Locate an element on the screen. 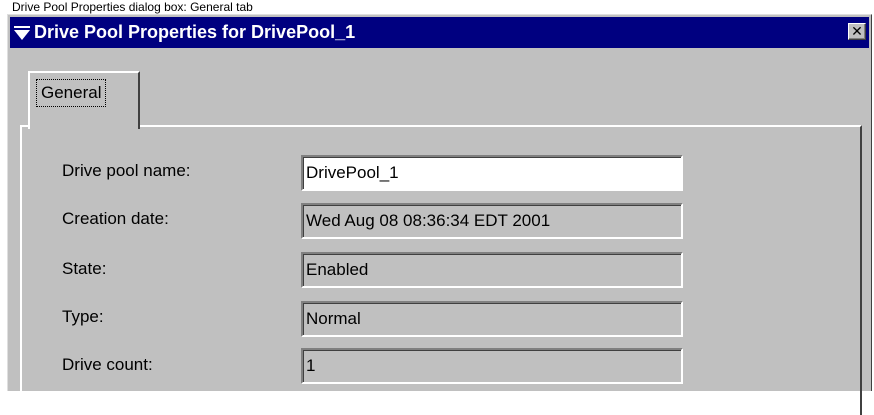 This screenshot has height=415, width=874. drive-count-field: 1 is located at coordinates (492, 366).